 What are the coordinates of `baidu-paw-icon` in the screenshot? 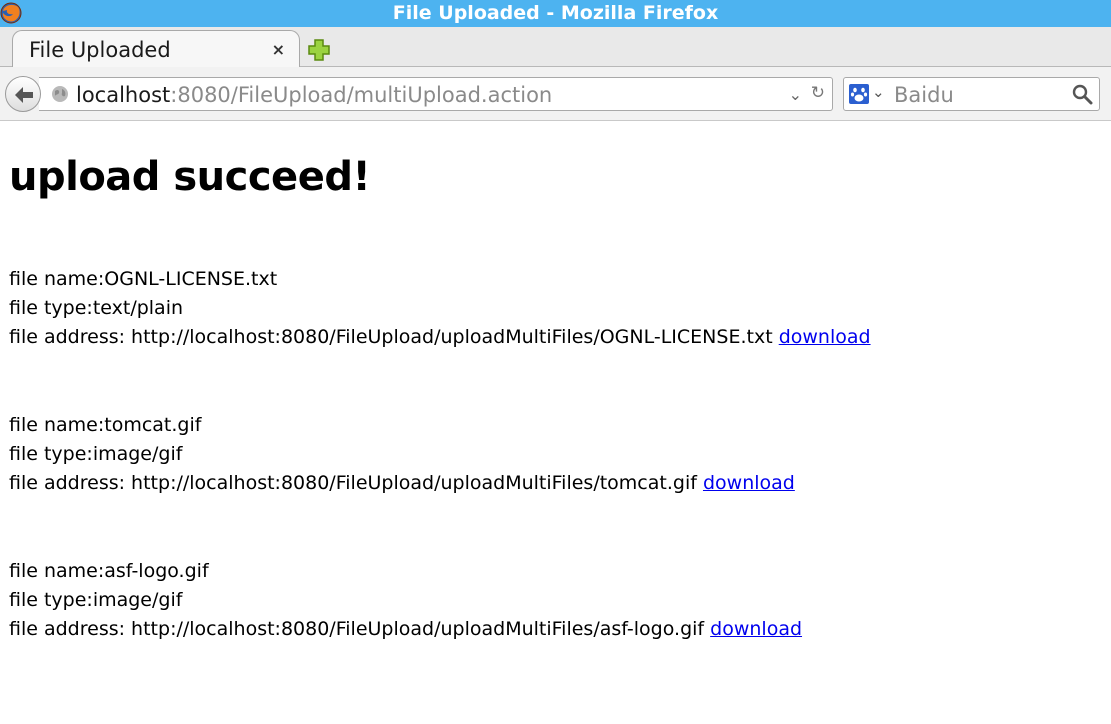 It's located at (859, 94).